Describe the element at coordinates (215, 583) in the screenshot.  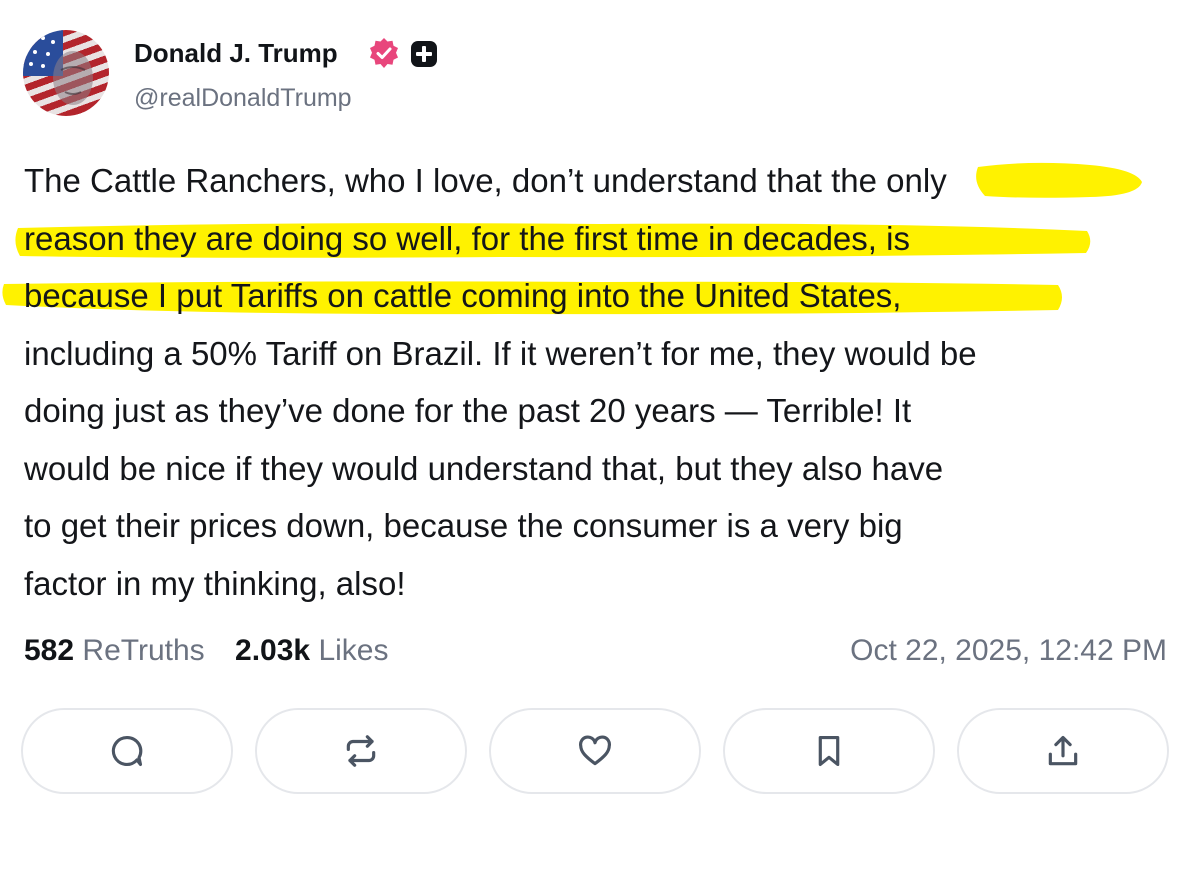
I see `post-text-line: factor in my thinking, also!` at that location.